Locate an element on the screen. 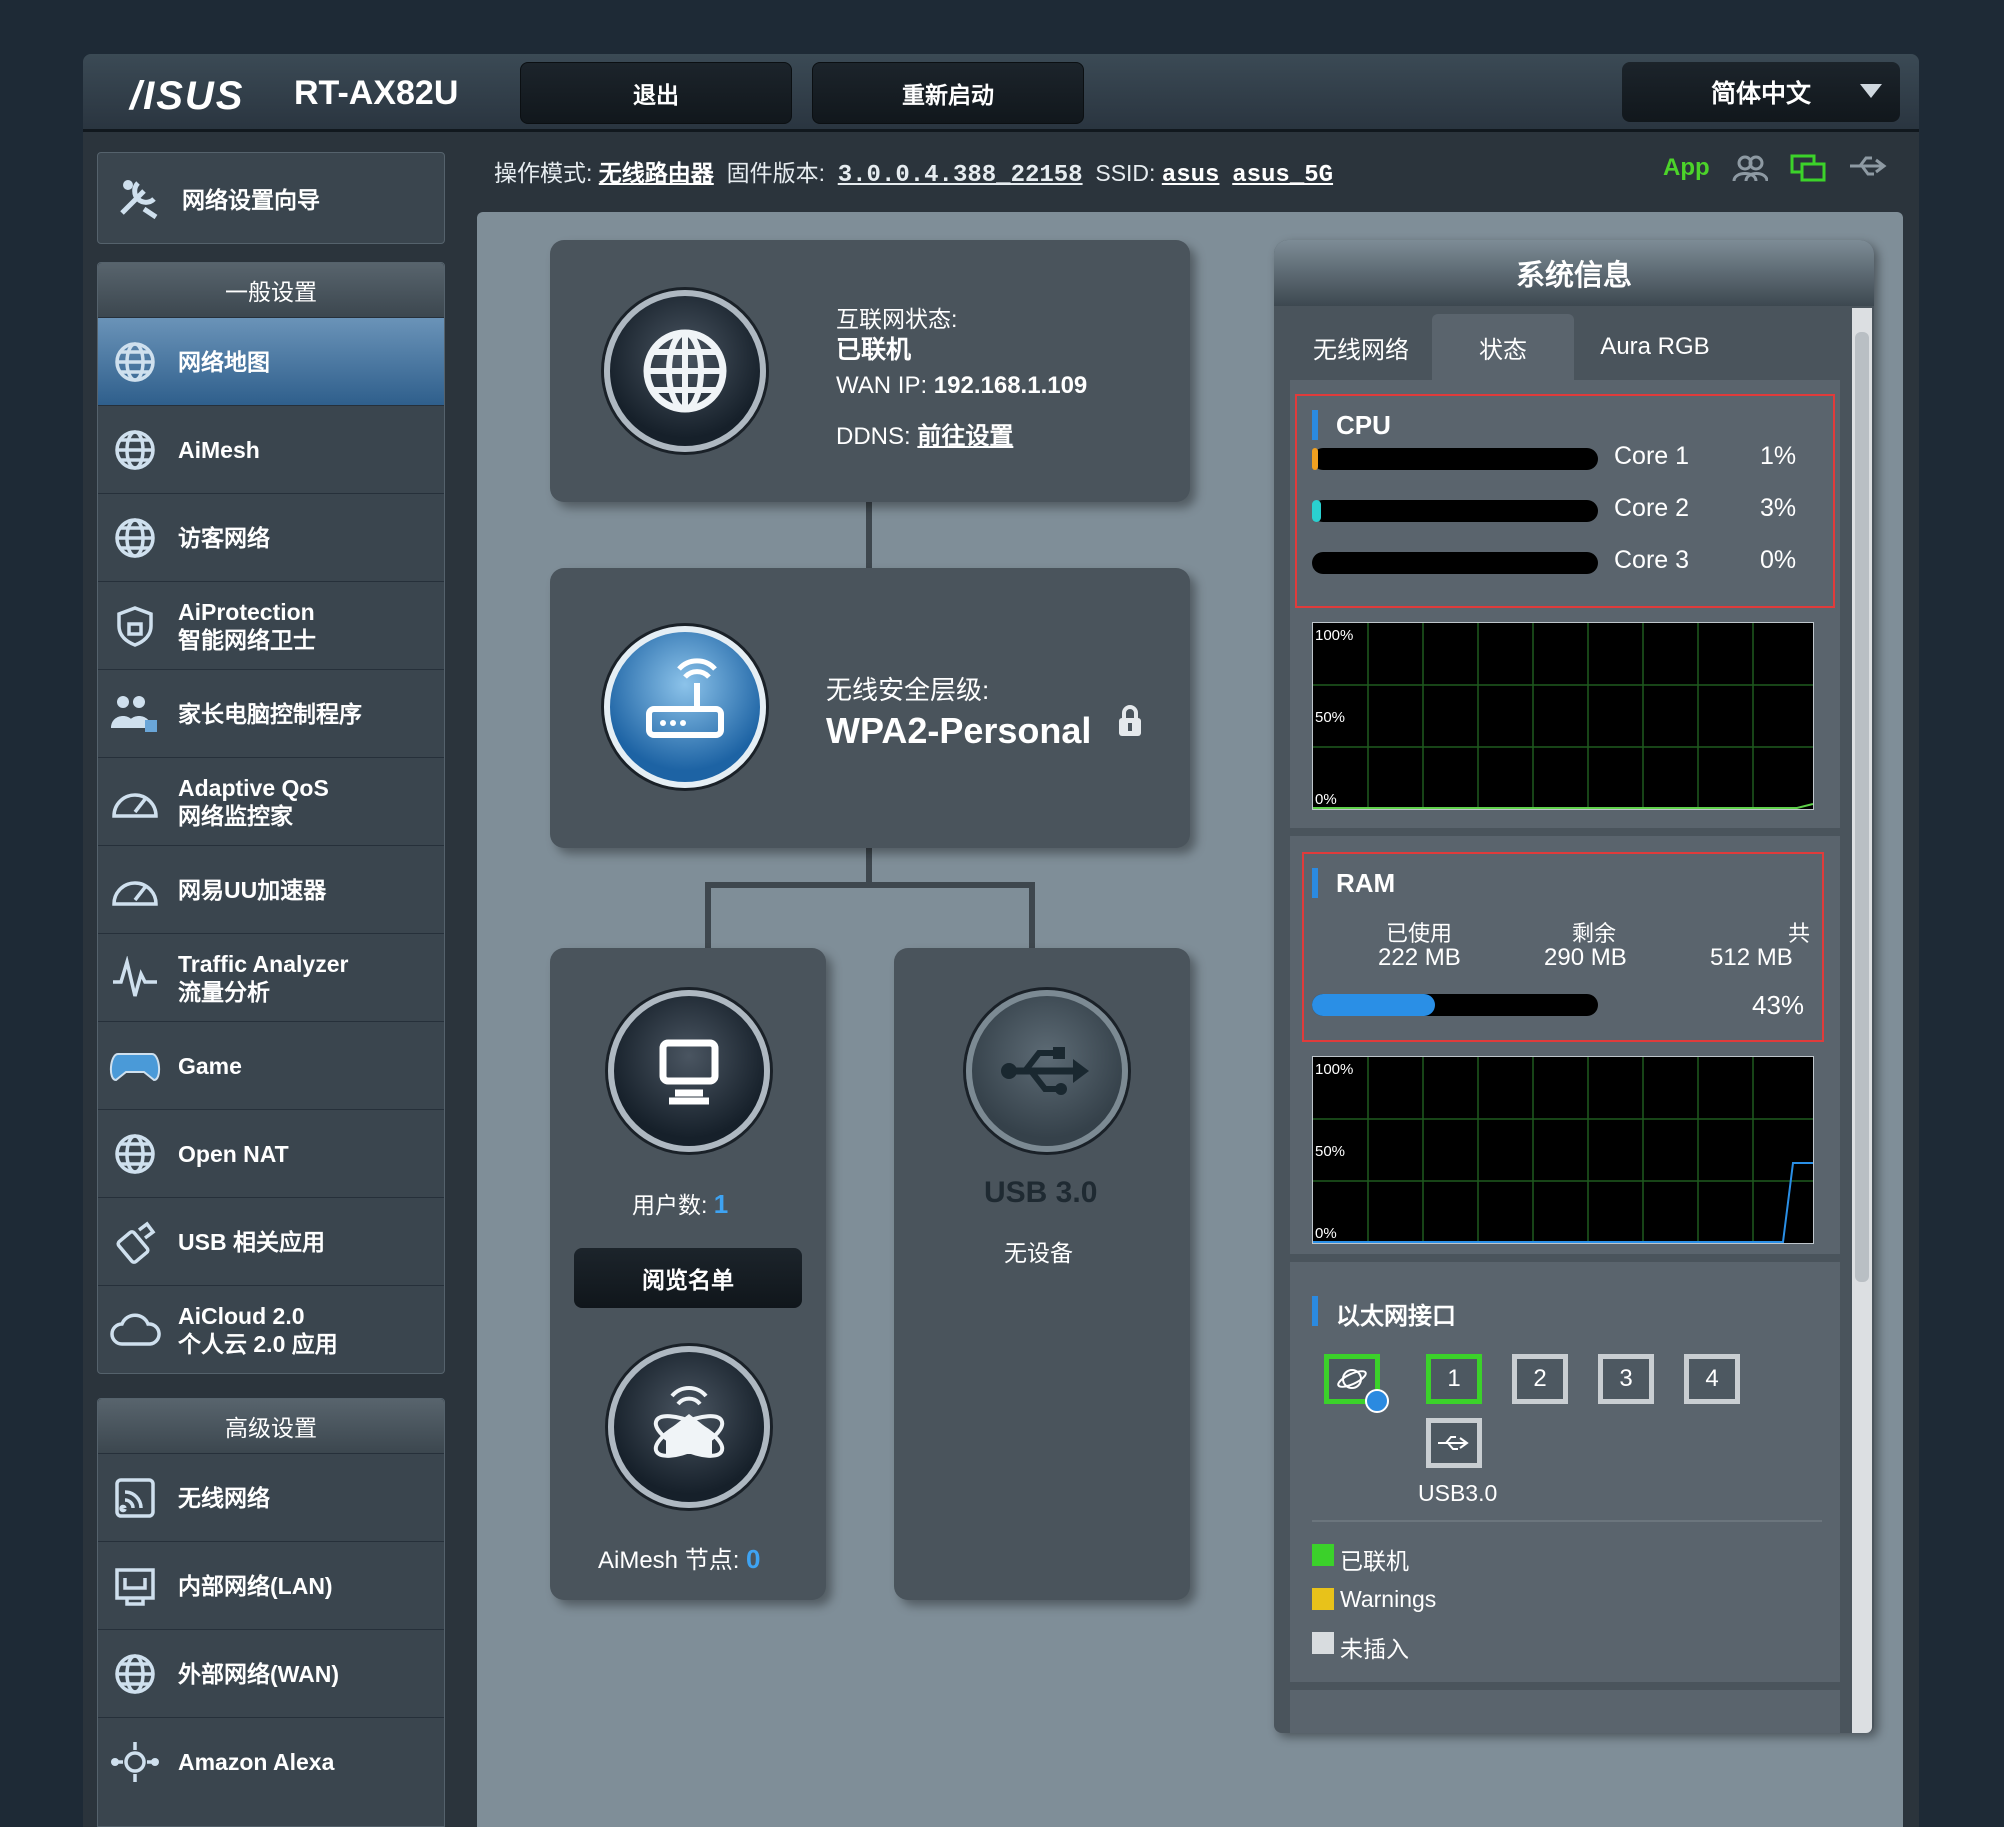 This screenshot has height=1827, width=2004. sidebar-item-game: Game is located at coordinates (271, 1065).